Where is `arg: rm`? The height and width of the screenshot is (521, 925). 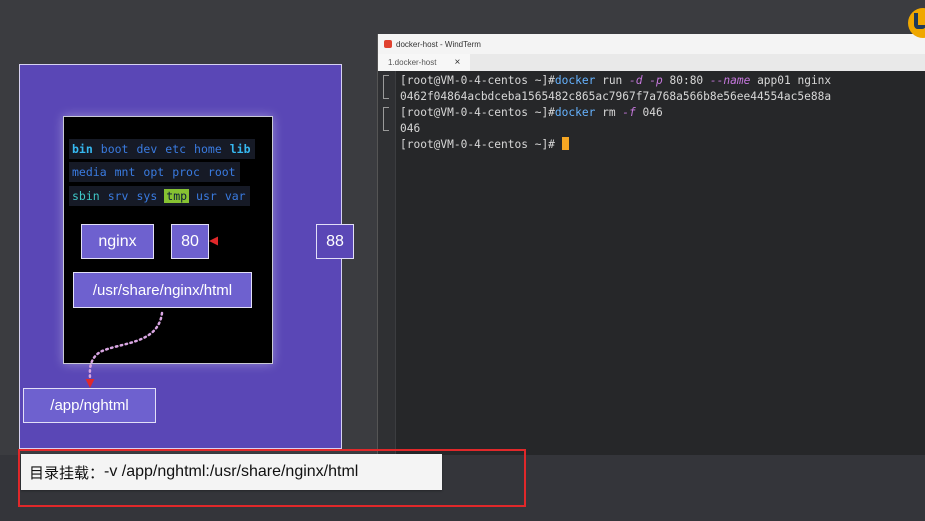 arg: rm is located at coordinates (609, 112).